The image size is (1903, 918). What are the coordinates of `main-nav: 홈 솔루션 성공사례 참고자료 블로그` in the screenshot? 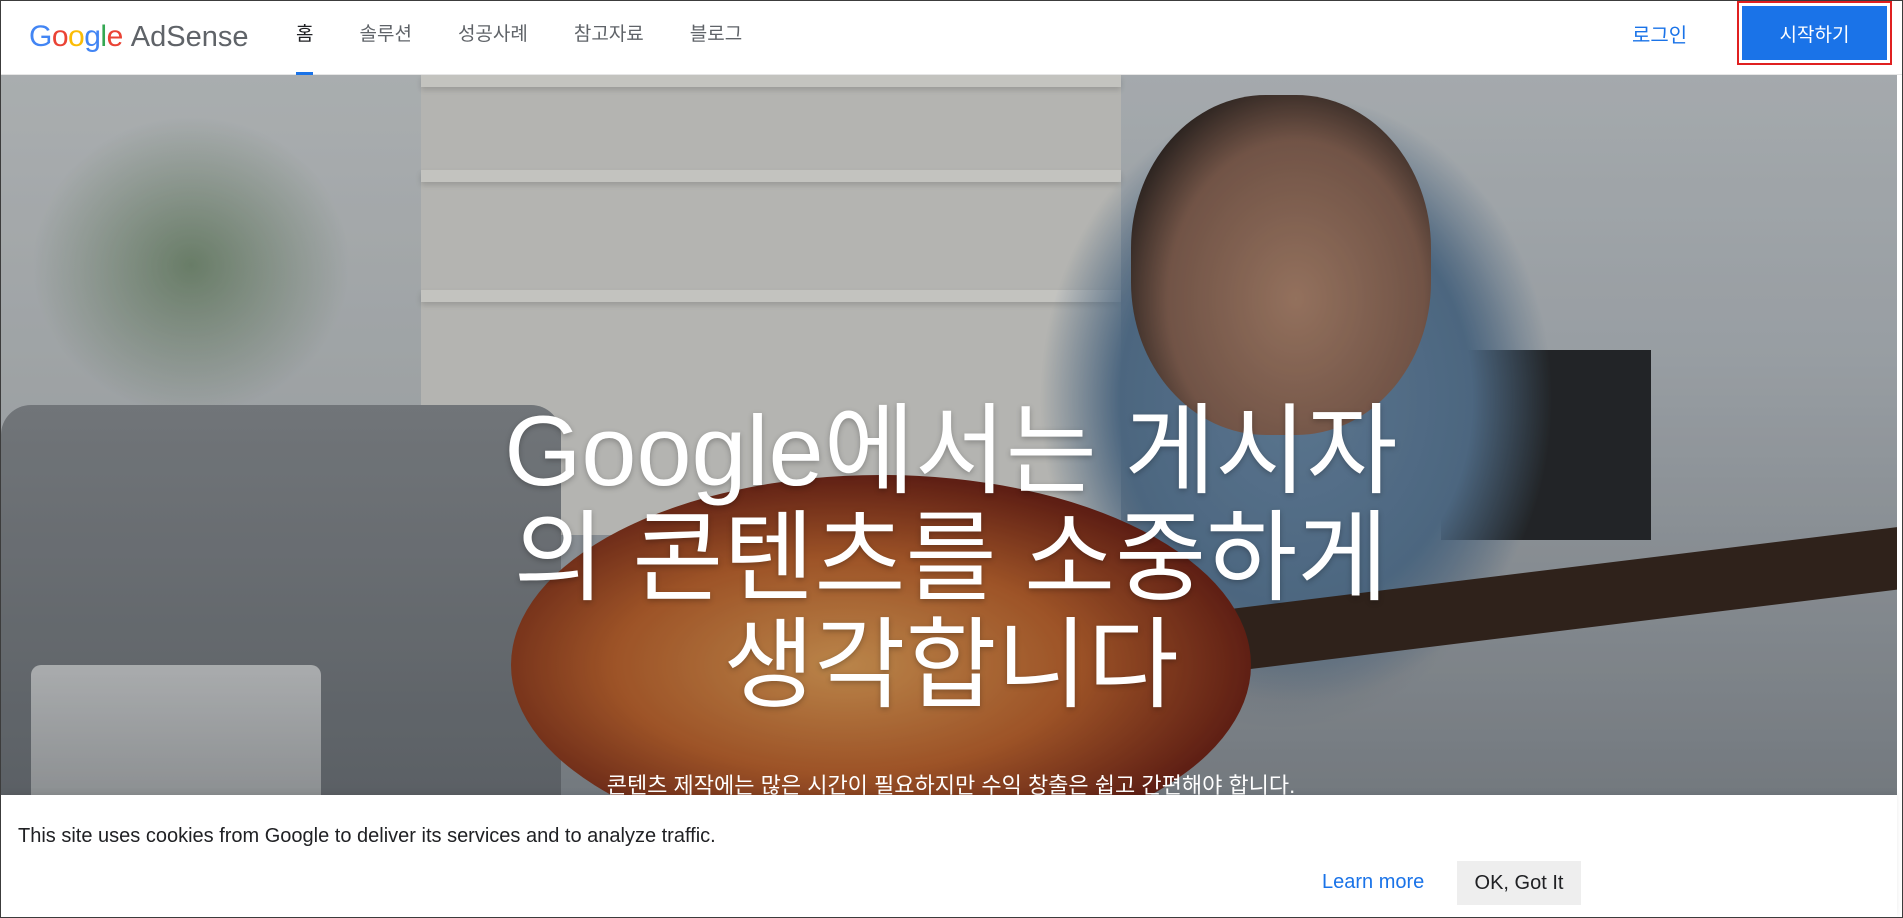 It's located at (519, 37).